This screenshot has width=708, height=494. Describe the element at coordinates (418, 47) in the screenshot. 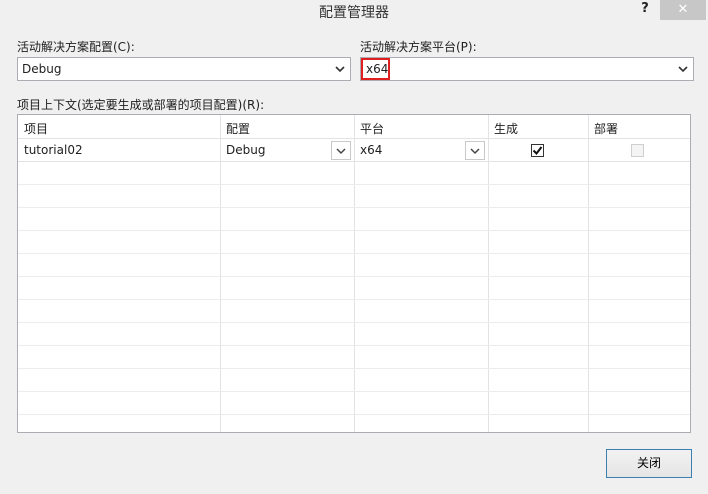

I see `solution-platform-label: 活动解决方案平台(P):` at that location.